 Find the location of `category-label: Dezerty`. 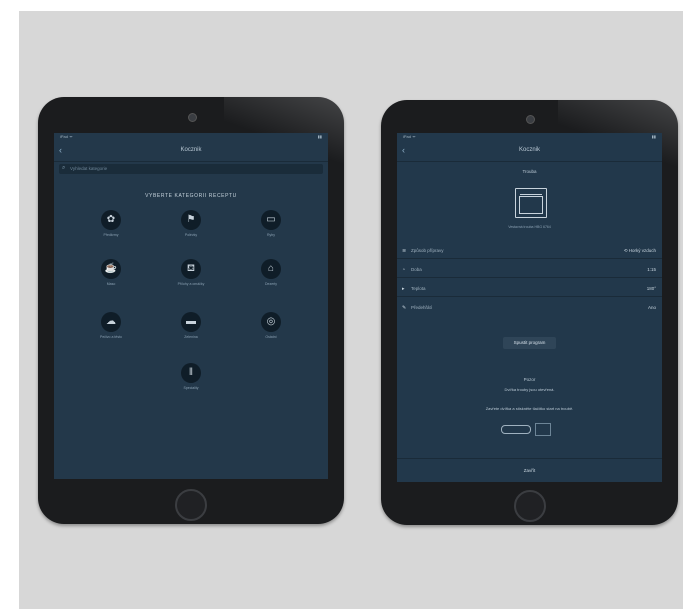

category-label: Dezerty is located at coordinates (271, 284).